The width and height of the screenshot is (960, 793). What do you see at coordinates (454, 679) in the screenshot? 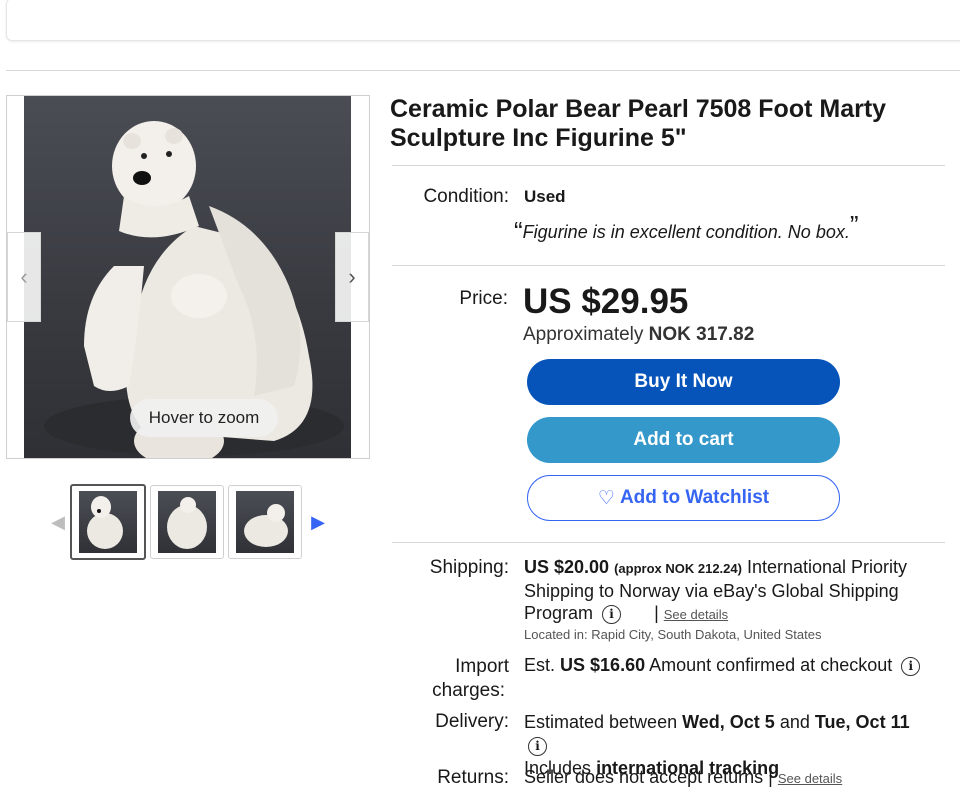
I see `import-charges-label: Import charges:` at bounding box center [454, 679].